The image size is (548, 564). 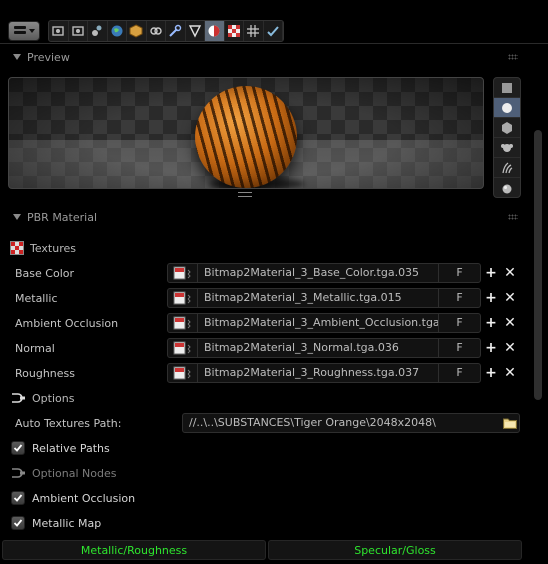 I want to click on render-layers-icon, so click(x=78, y=31).